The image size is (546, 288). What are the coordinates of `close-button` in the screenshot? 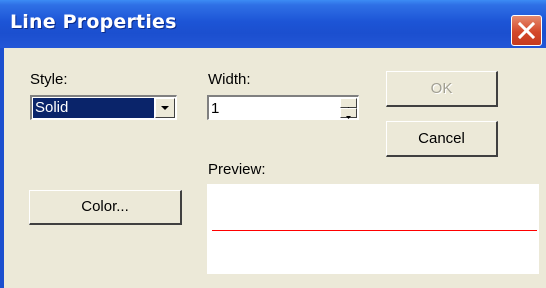 It's located at (526, 30).